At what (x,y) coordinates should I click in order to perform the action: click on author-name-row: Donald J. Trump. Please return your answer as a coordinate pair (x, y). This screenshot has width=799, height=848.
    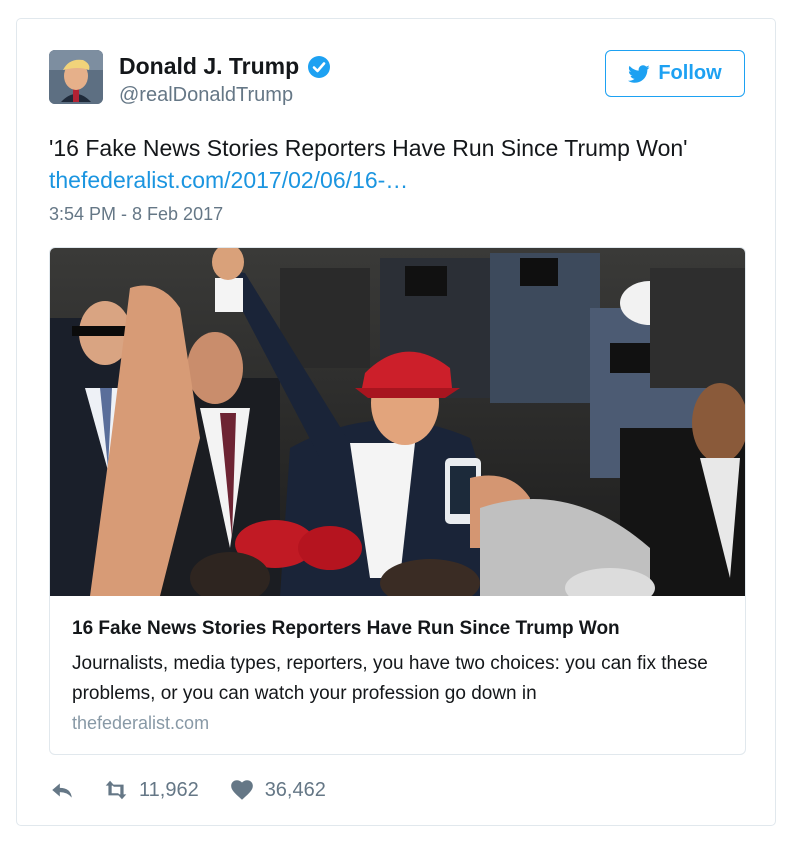
    Looking at the image, I should click on (225, 66).